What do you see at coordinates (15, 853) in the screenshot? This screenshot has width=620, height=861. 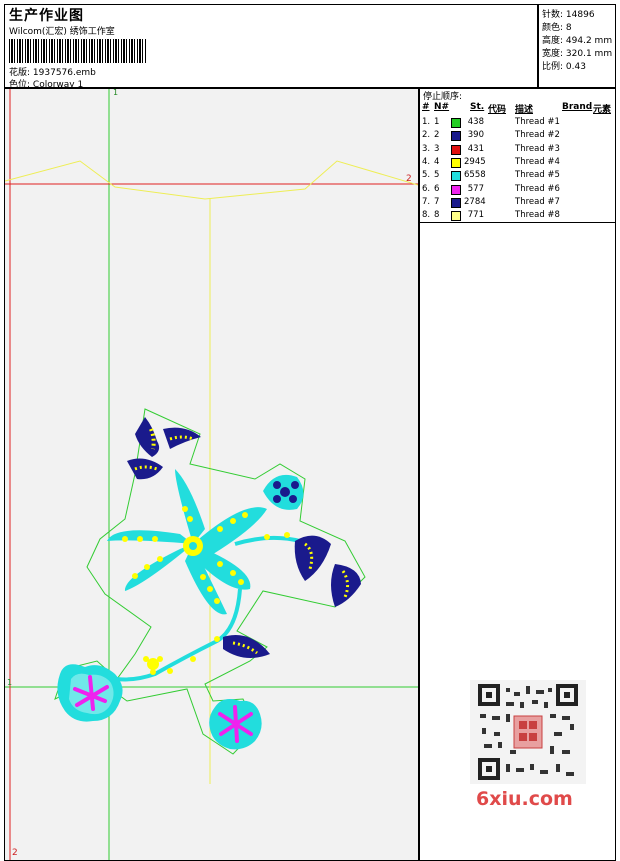 I see `guide-bottom-label: 2` at bounding box center [15, 853].